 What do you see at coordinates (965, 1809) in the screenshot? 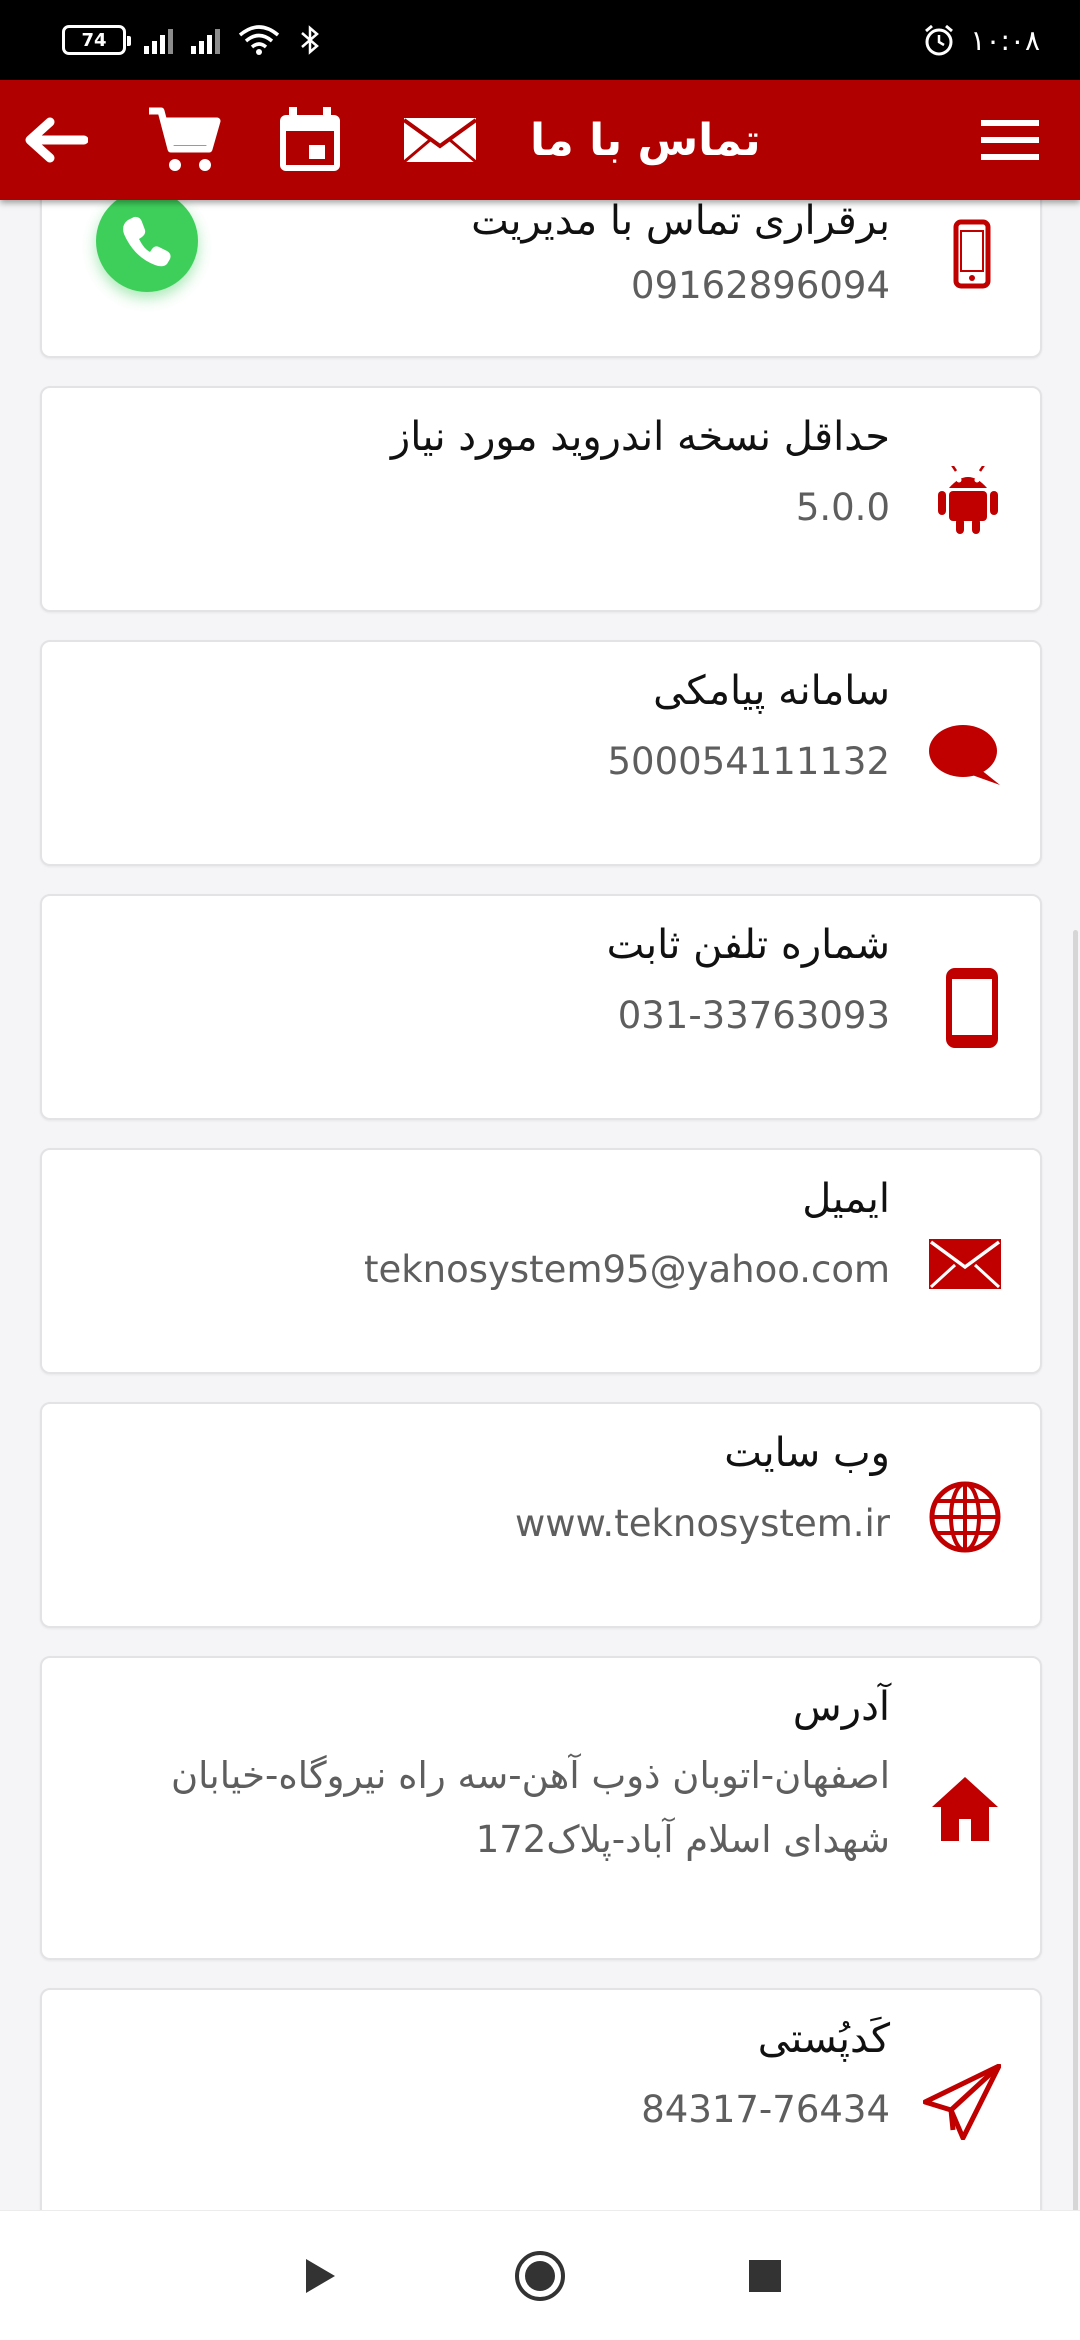
I see `home-icon` at bounding box center [965, 1809].